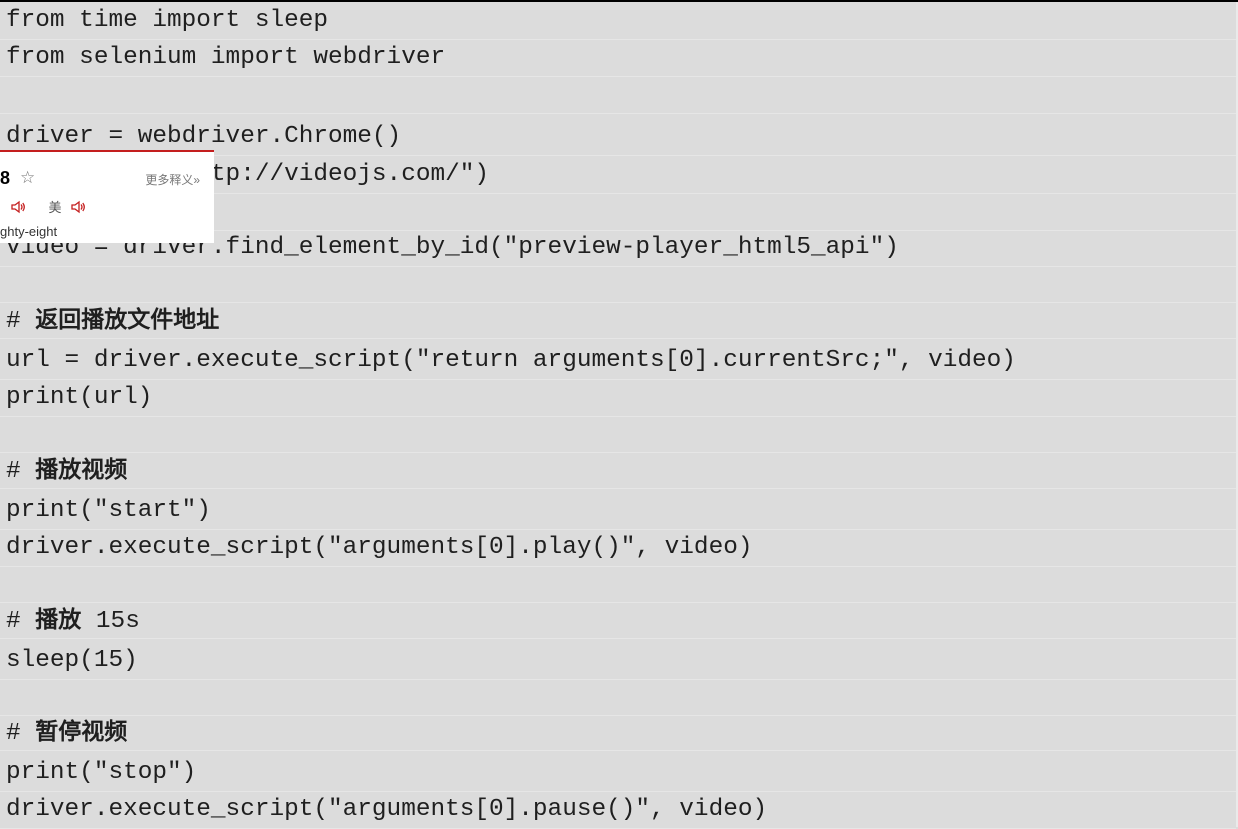 The height and width of the screenshot is (829, 1238). What do you see at coordinates (55, 207) in the screenshot?
I see `us-pronunciation-label: 美` at bounding box center [55, 207].